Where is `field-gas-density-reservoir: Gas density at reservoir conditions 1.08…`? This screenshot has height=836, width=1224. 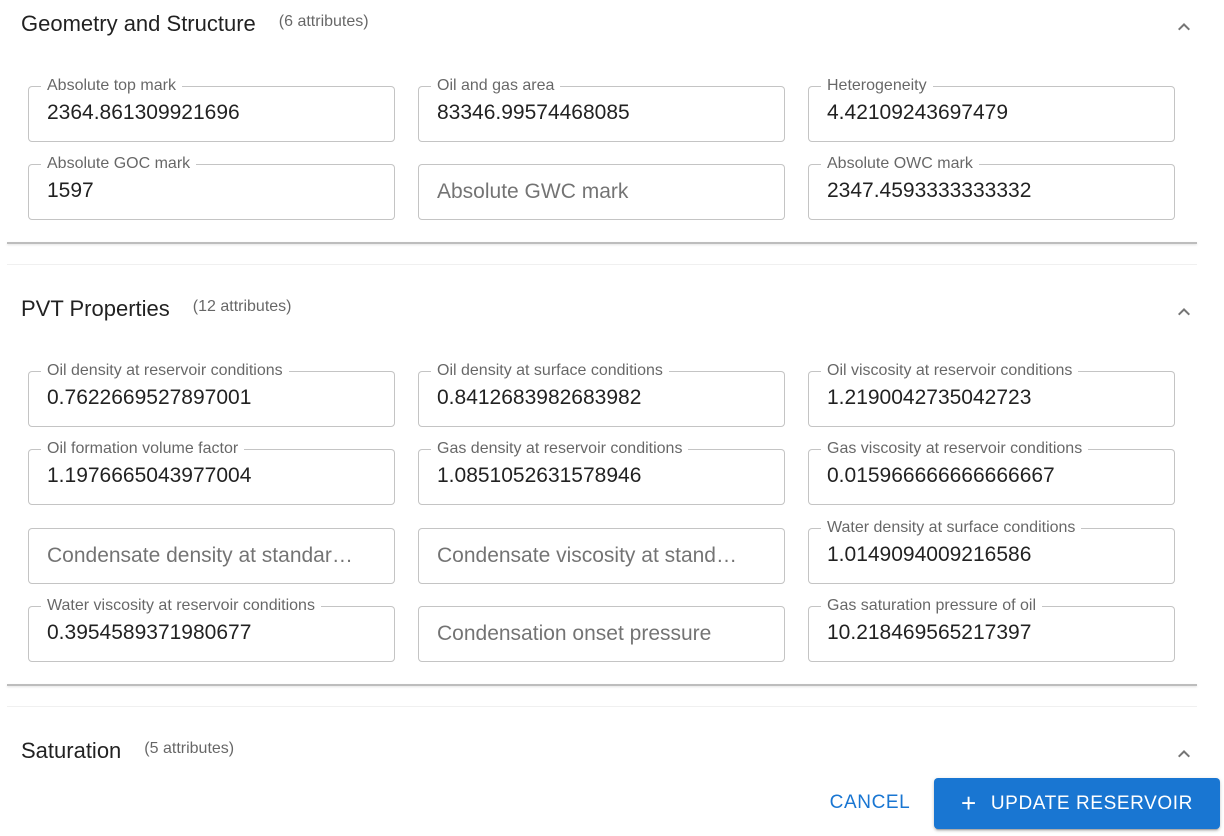
field-gas-density-reservoir: Gas density at reservoir conditions 1.08… is located at coordinates (601, 472).